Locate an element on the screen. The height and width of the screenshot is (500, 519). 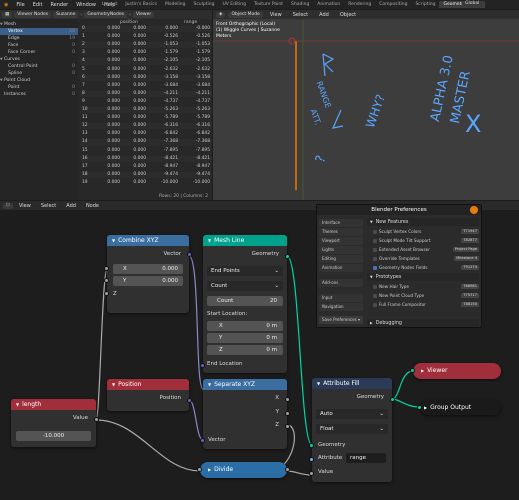
pref-item-link: T82877 is located at coordinates (470, 240).